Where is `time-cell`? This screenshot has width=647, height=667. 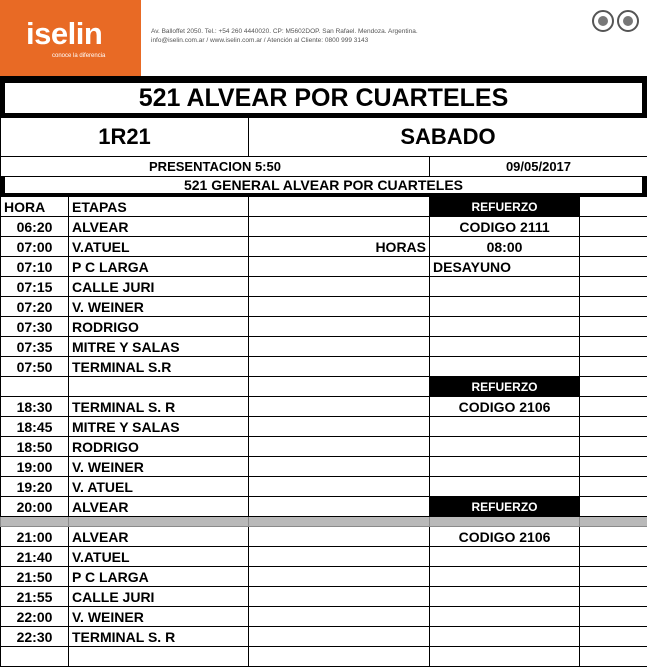 time-cell is located at coordinates (35, 657).